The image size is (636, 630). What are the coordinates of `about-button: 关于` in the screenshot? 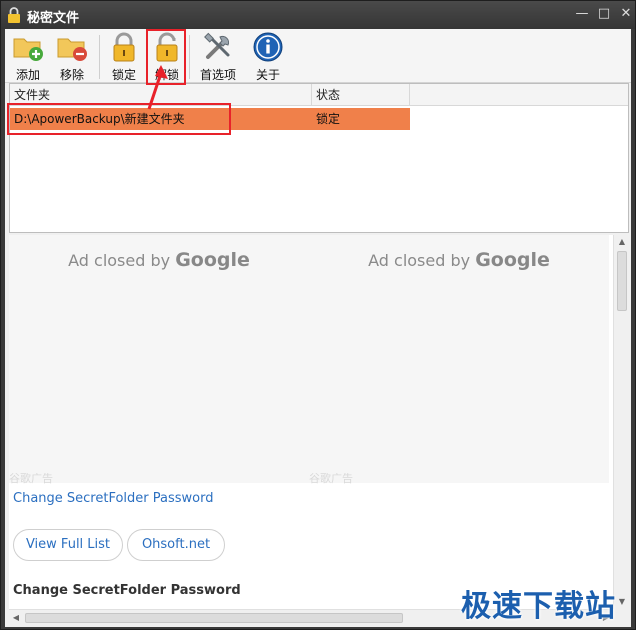 It's located at (268, 56).